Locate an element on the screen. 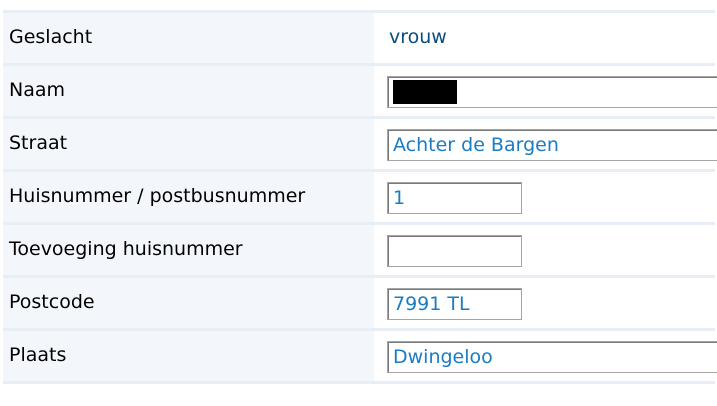  house-number-field: 1 is located at coordinates (454, 198).